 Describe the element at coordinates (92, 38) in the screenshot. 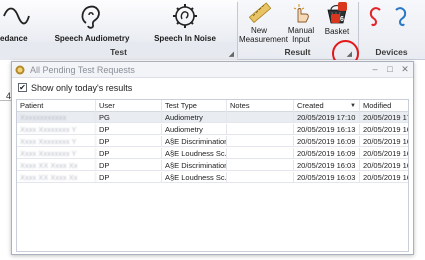

I see `speech-audiometry-label: Speech Audiometry` at that location.